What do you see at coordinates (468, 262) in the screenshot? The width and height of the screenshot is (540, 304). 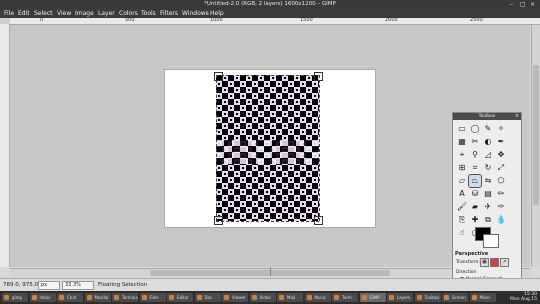 I see `transform-label: Transform:` at bounding box center [468, 262].